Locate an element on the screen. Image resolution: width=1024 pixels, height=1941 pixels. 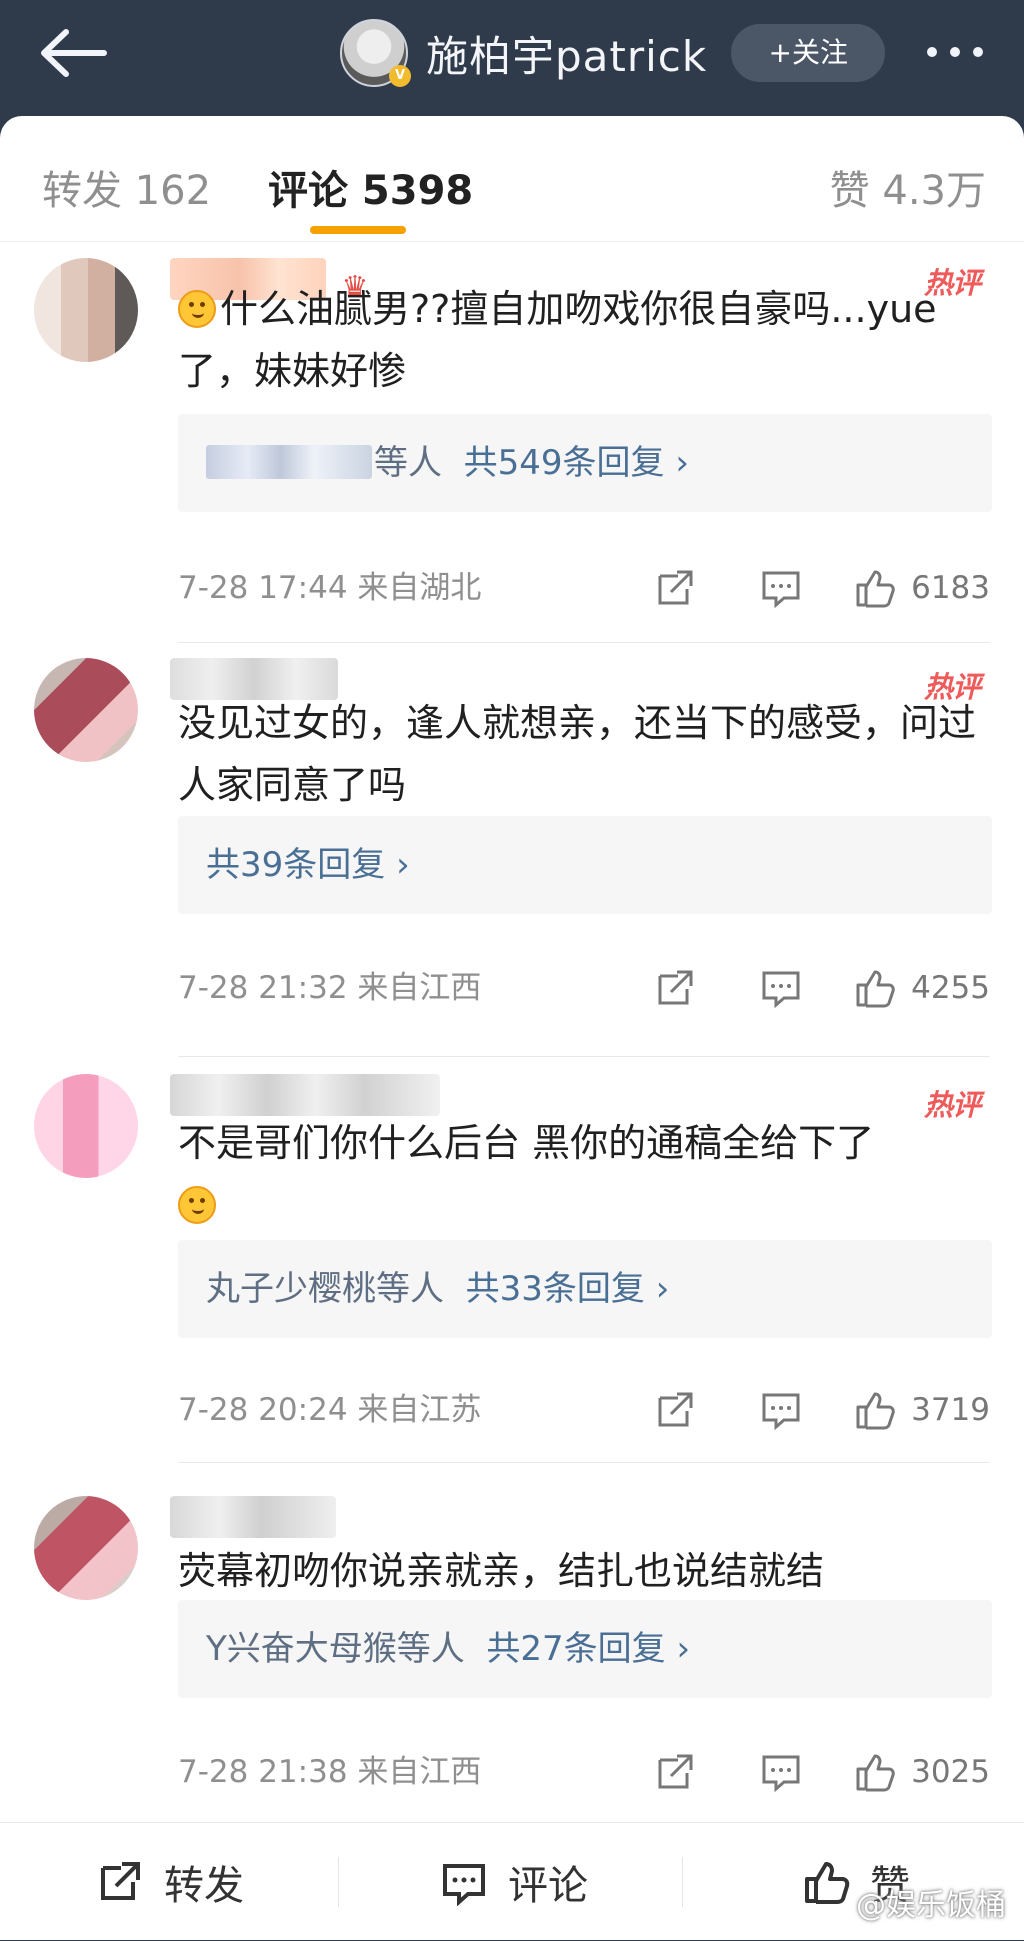
comment-text: 什么油腻男??擅自加吻戏你很自豪吗...yue了，妹妹好惨 is located at coordinates (557, 340).